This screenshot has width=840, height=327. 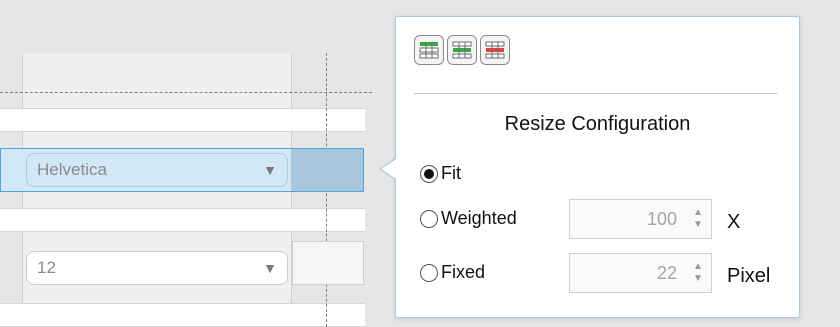 I want to click on font-dropdown: Helvetica ▼, so click(x=157, y=170).